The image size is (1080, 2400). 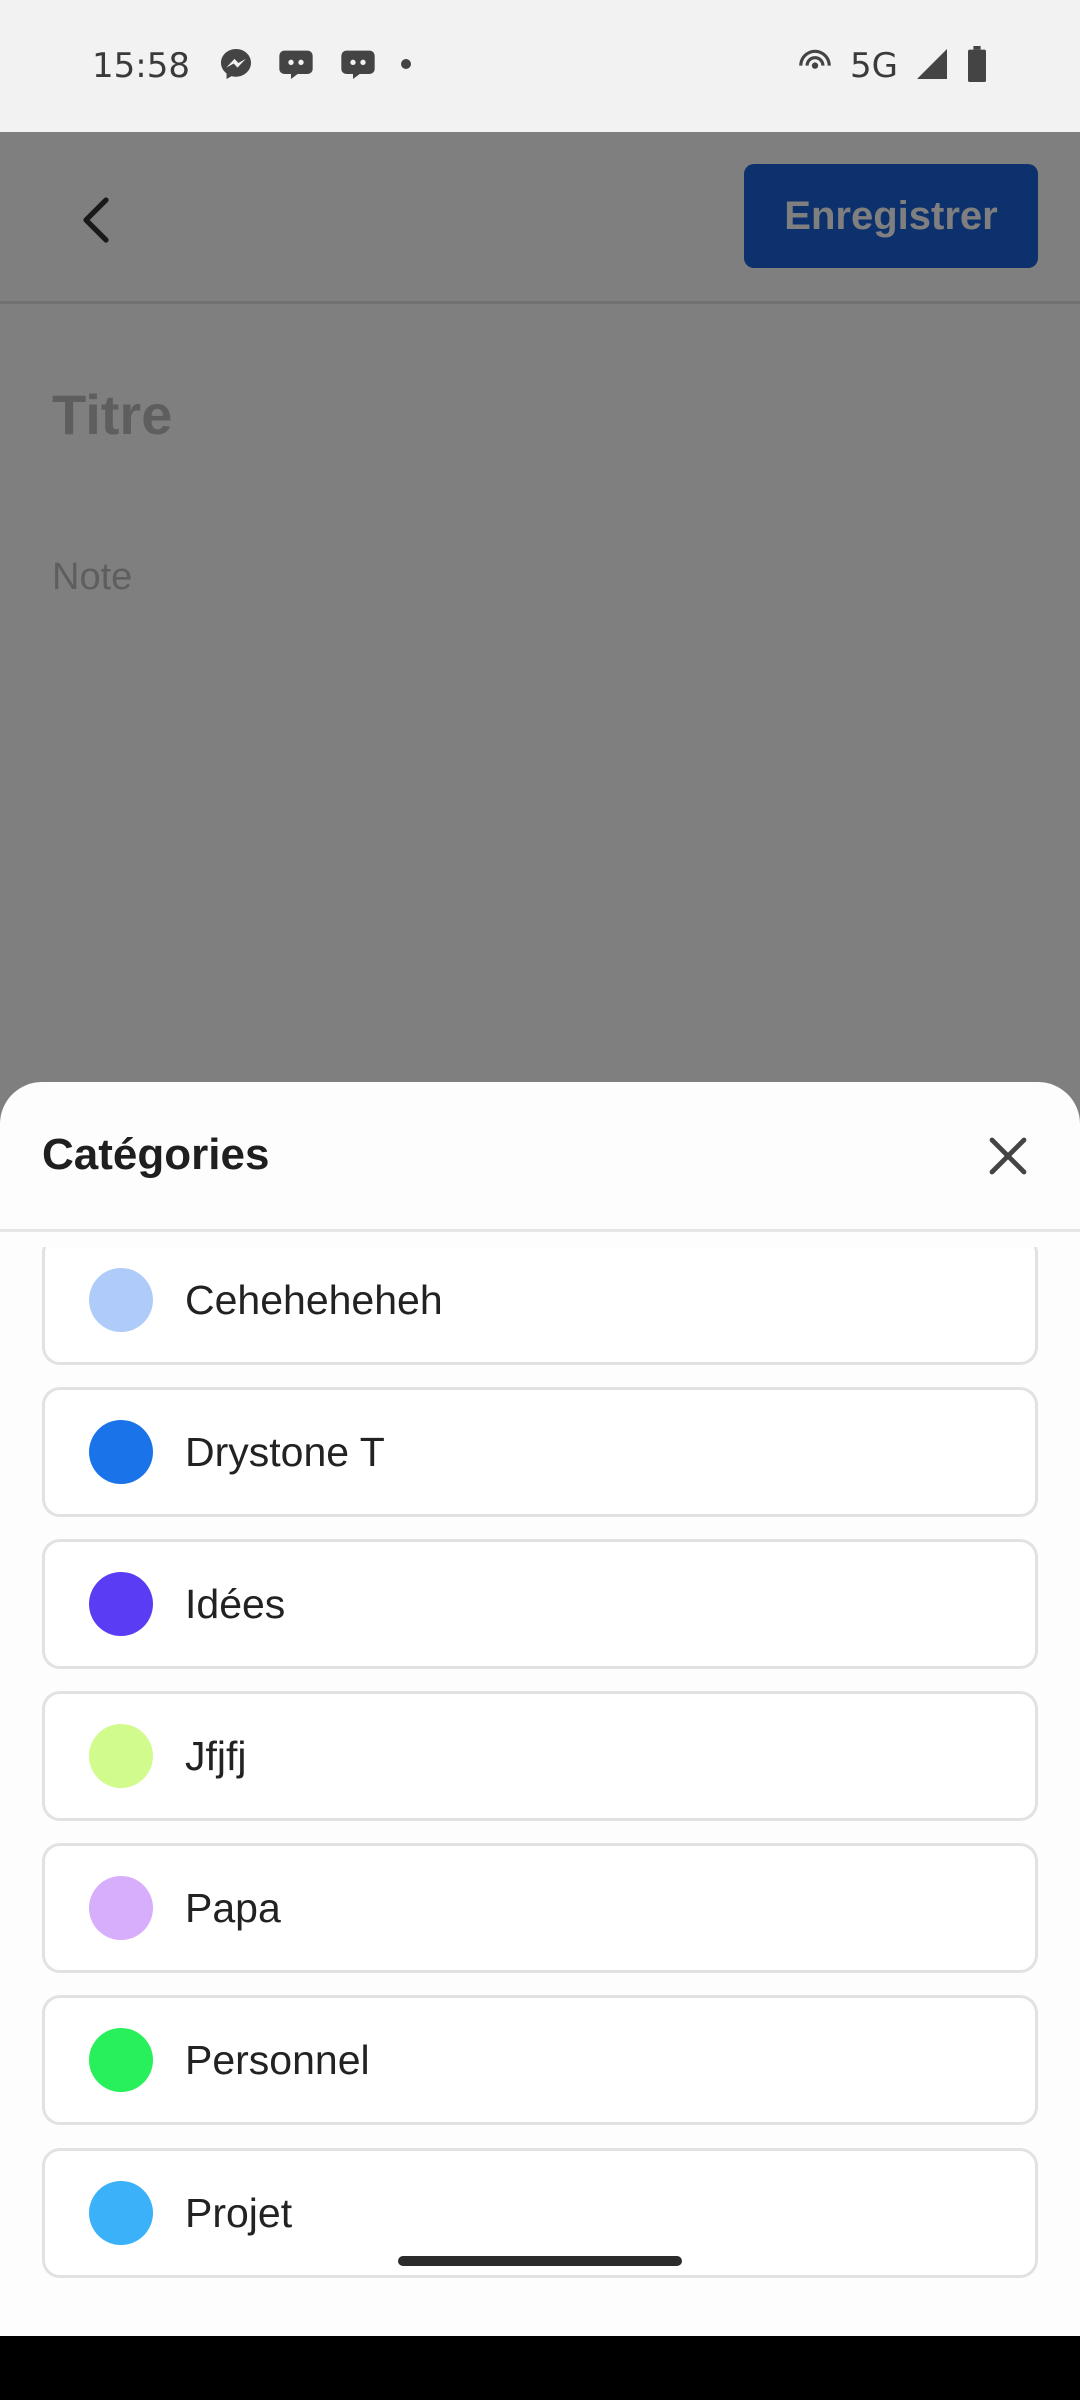 What do you see at coordinates (540, 1157) in the screenshot?
I see `sheet-header: Catégories` at bounding box center [540, 1157].